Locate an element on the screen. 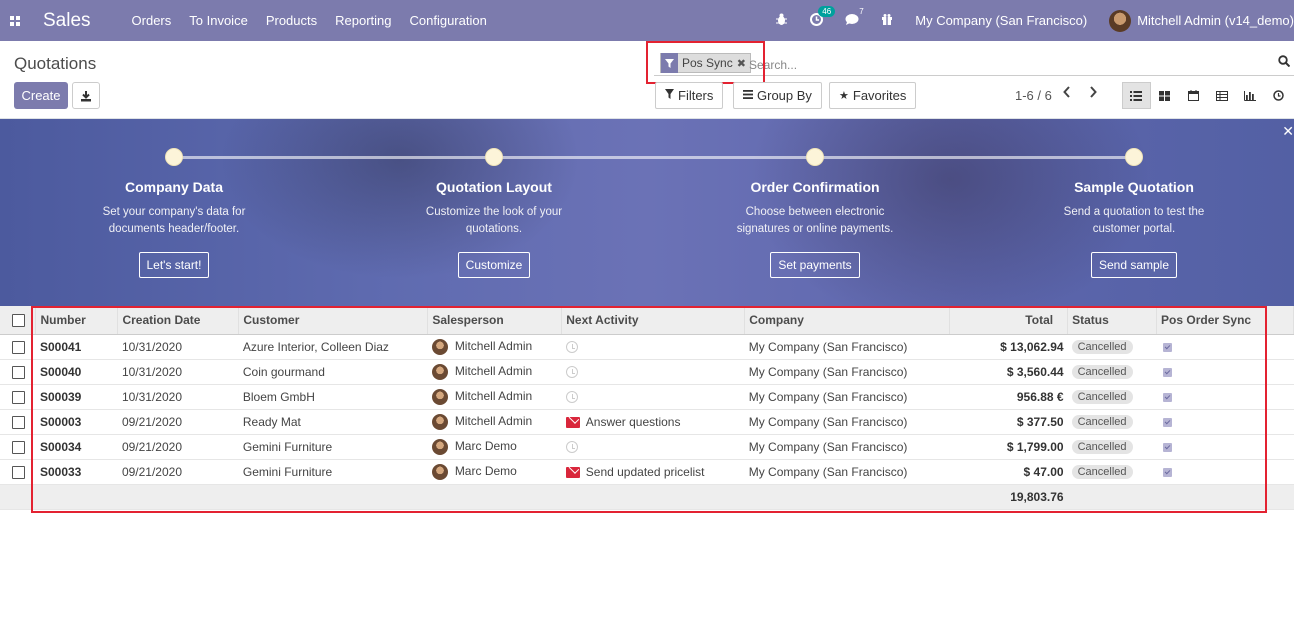  pager-previous-icon is located at coordinates (1067, 93).